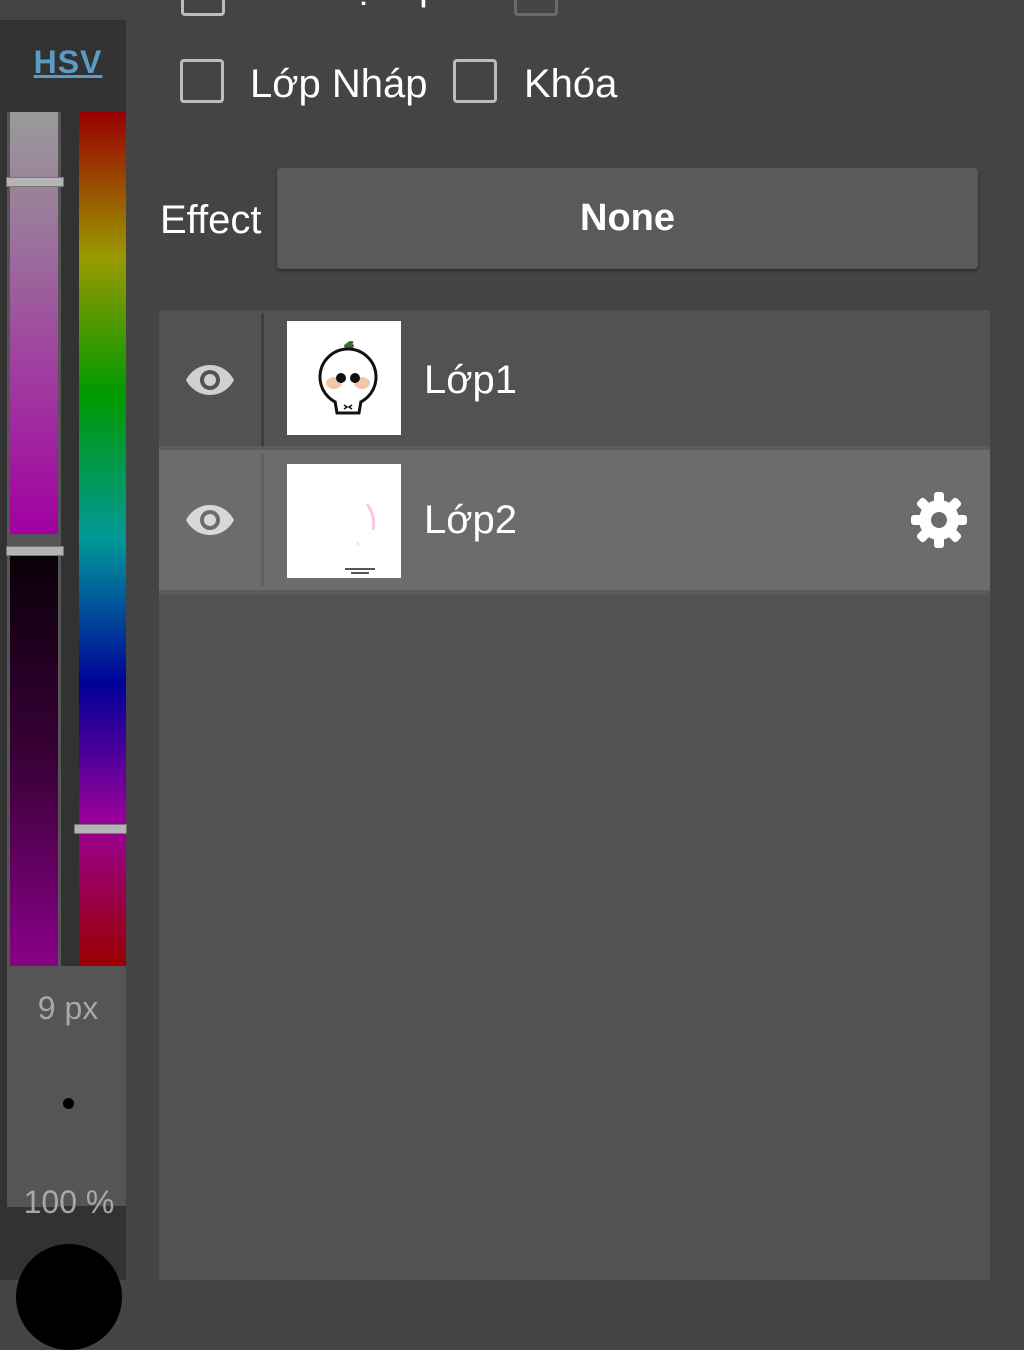 The width and height of the screenshot is (1024, 1350). I want to click on hue-slider-handle, so click(100, 829).